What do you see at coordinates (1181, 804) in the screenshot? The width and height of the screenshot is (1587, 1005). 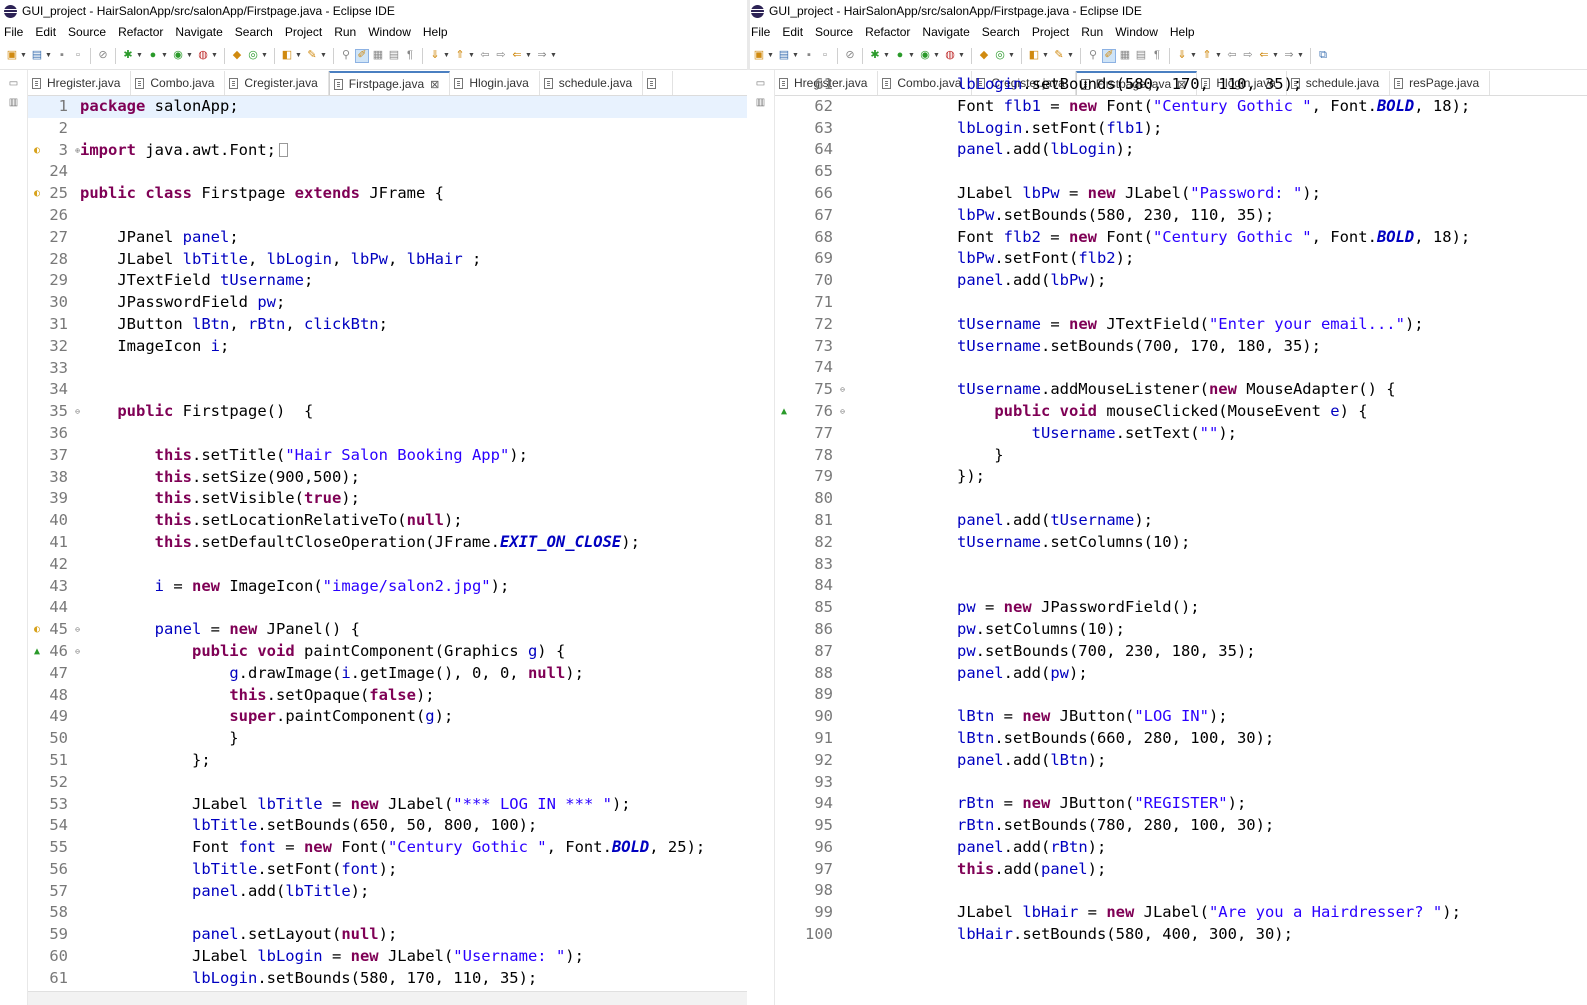 I see `code-line: 94 rBtn = new JButton("REGISTER");` at bounding box center [1181, 804].